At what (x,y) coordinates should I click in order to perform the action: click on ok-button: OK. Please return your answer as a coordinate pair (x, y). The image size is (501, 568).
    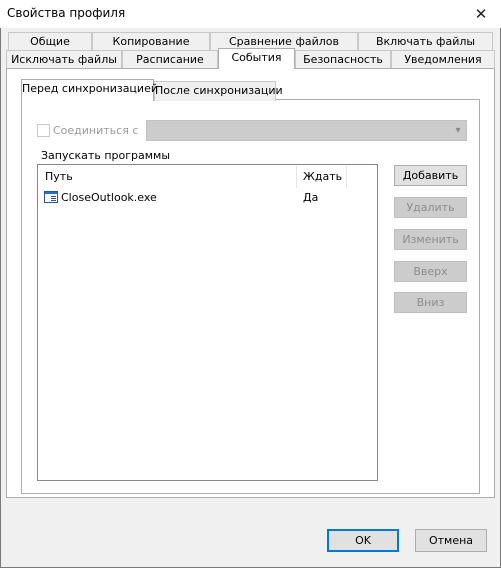
    Looking at the image, I should click on (363, 540).